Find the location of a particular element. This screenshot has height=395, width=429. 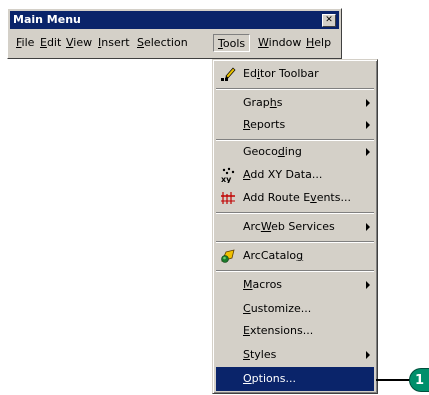

svg-text: xy is located at coordinates (226, 179).